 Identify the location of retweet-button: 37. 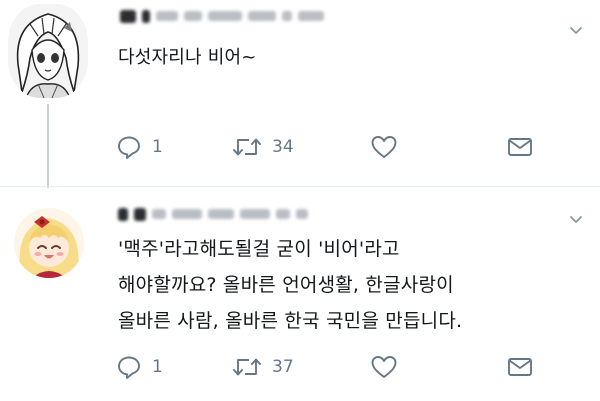
(263, 367).